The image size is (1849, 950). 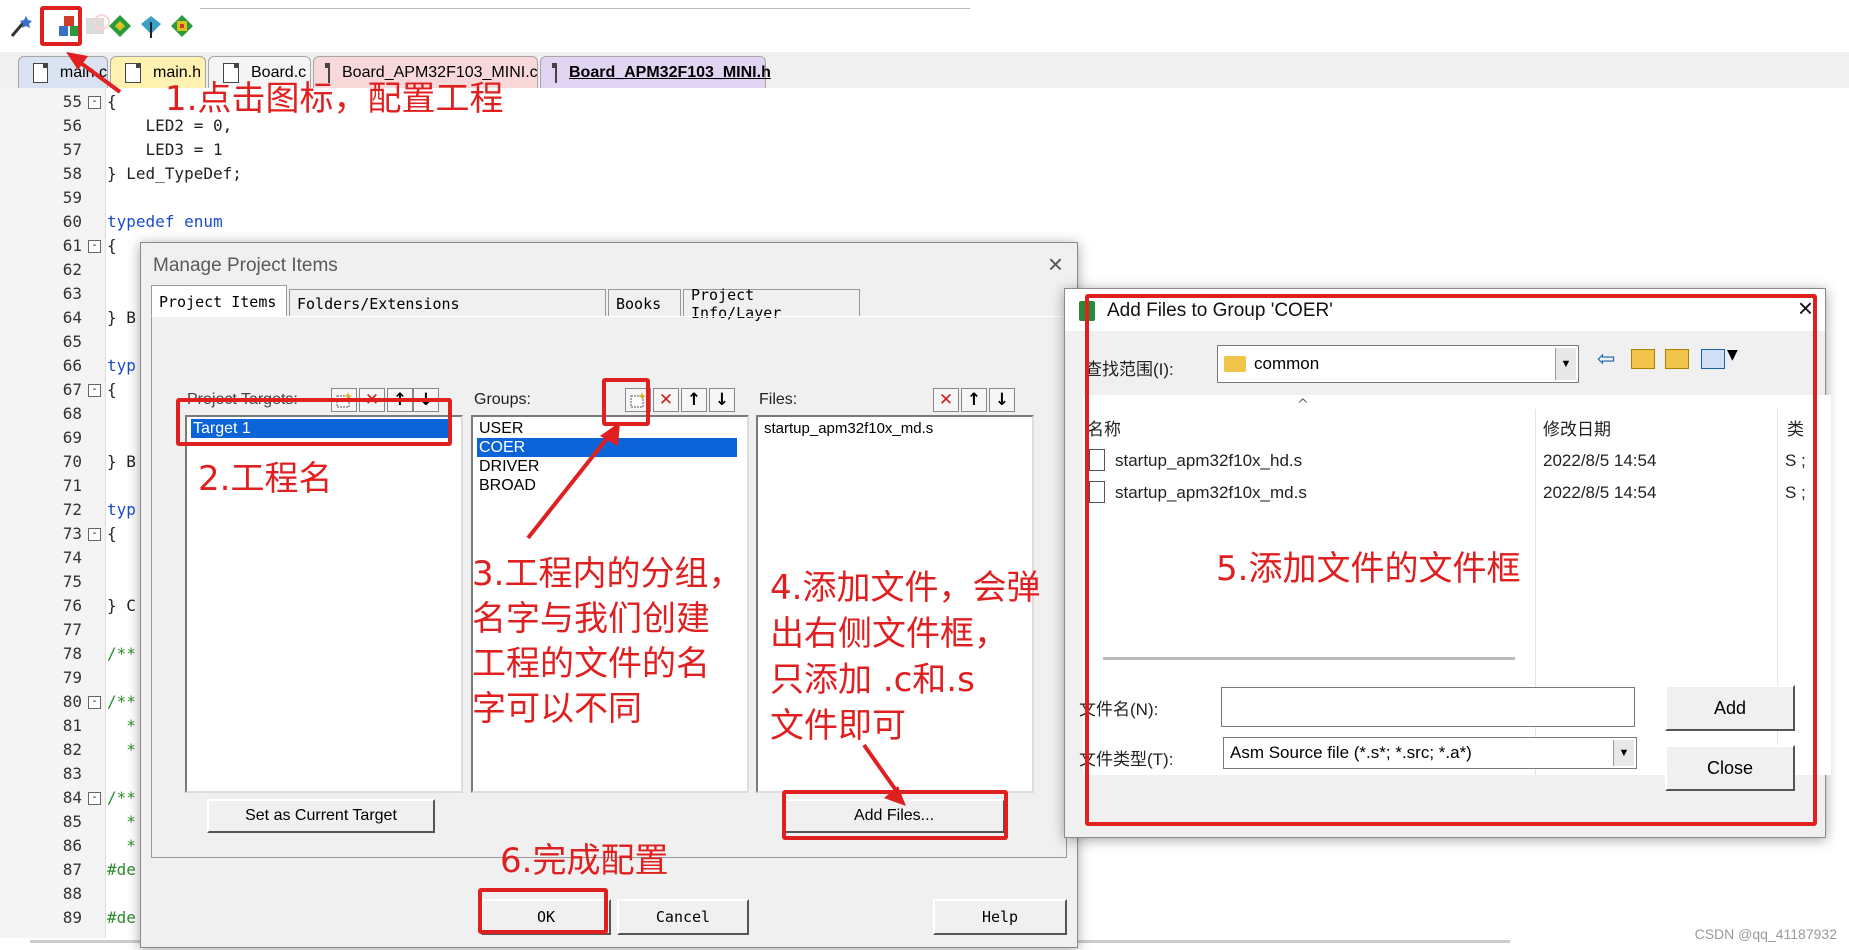 I want to click on annotation-step-6: 6.完成配置, so click(x=584, y=861).